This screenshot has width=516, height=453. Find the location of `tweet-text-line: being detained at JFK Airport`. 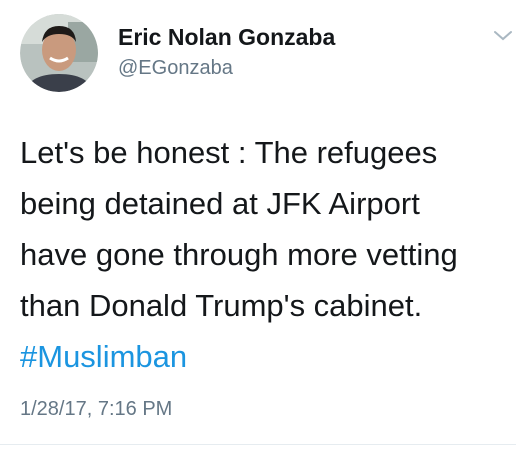

tweet-text-line: being detained at JFK Airport is located at coordinates (220, 203).